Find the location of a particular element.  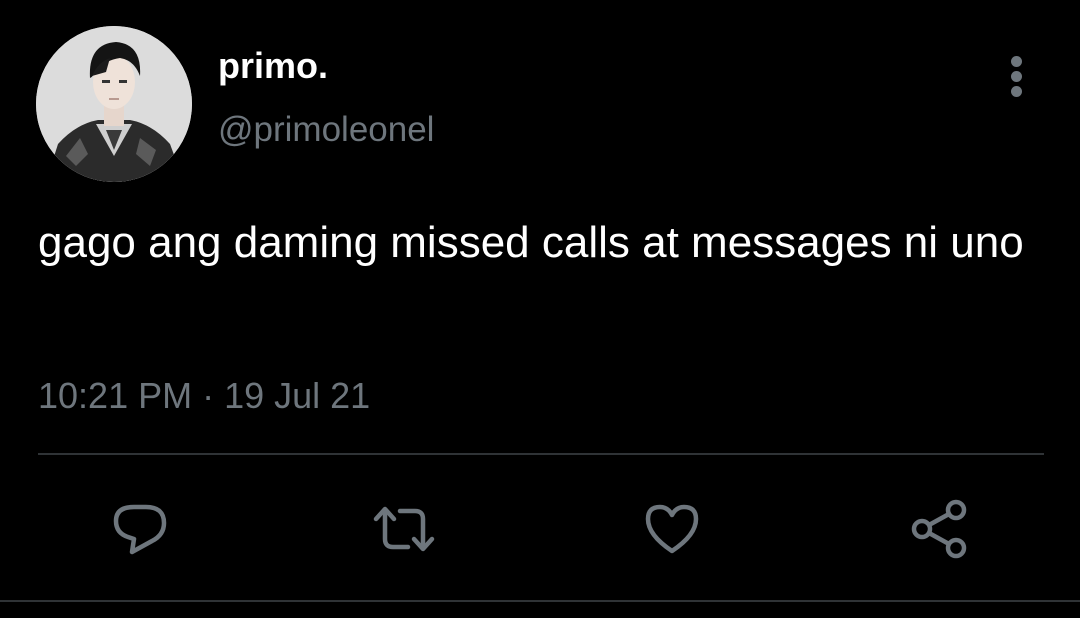

retweet-button is located at coordinates (404, 529).